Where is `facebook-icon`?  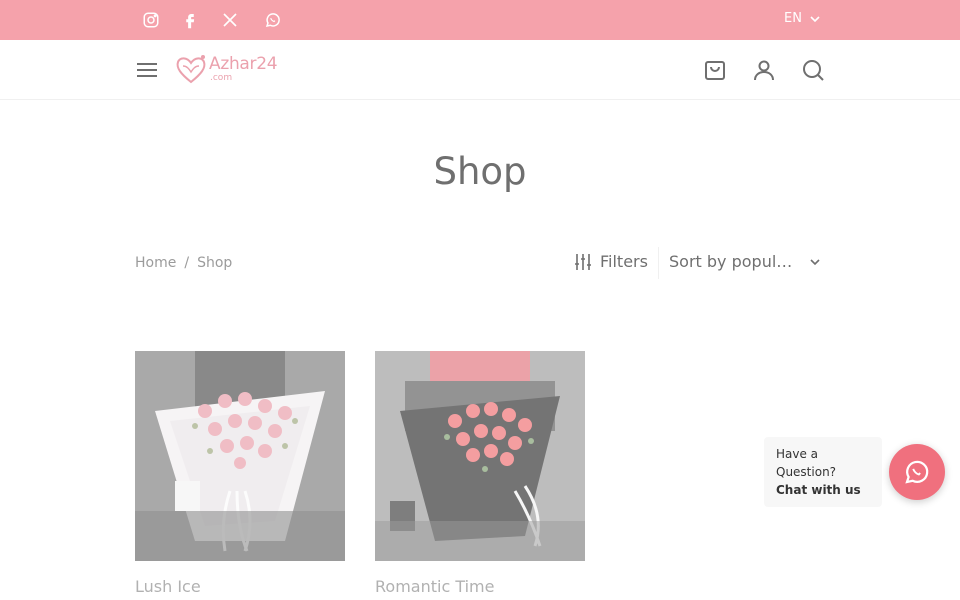
facebook-icon is located at coordinates (190, 20).